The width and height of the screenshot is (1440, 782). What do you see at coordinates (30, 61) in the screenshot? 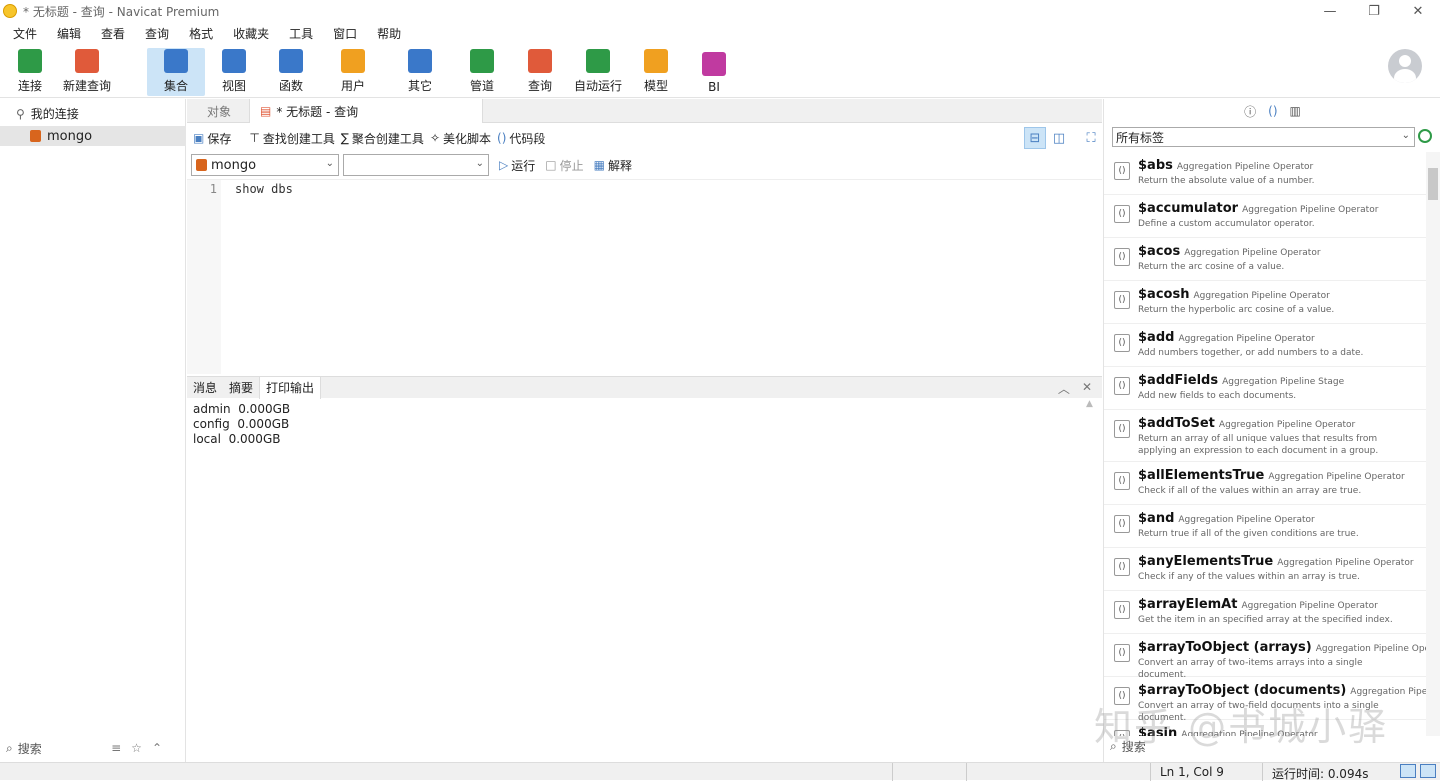
I see `plug-icon` at bounding box center [30, 61].